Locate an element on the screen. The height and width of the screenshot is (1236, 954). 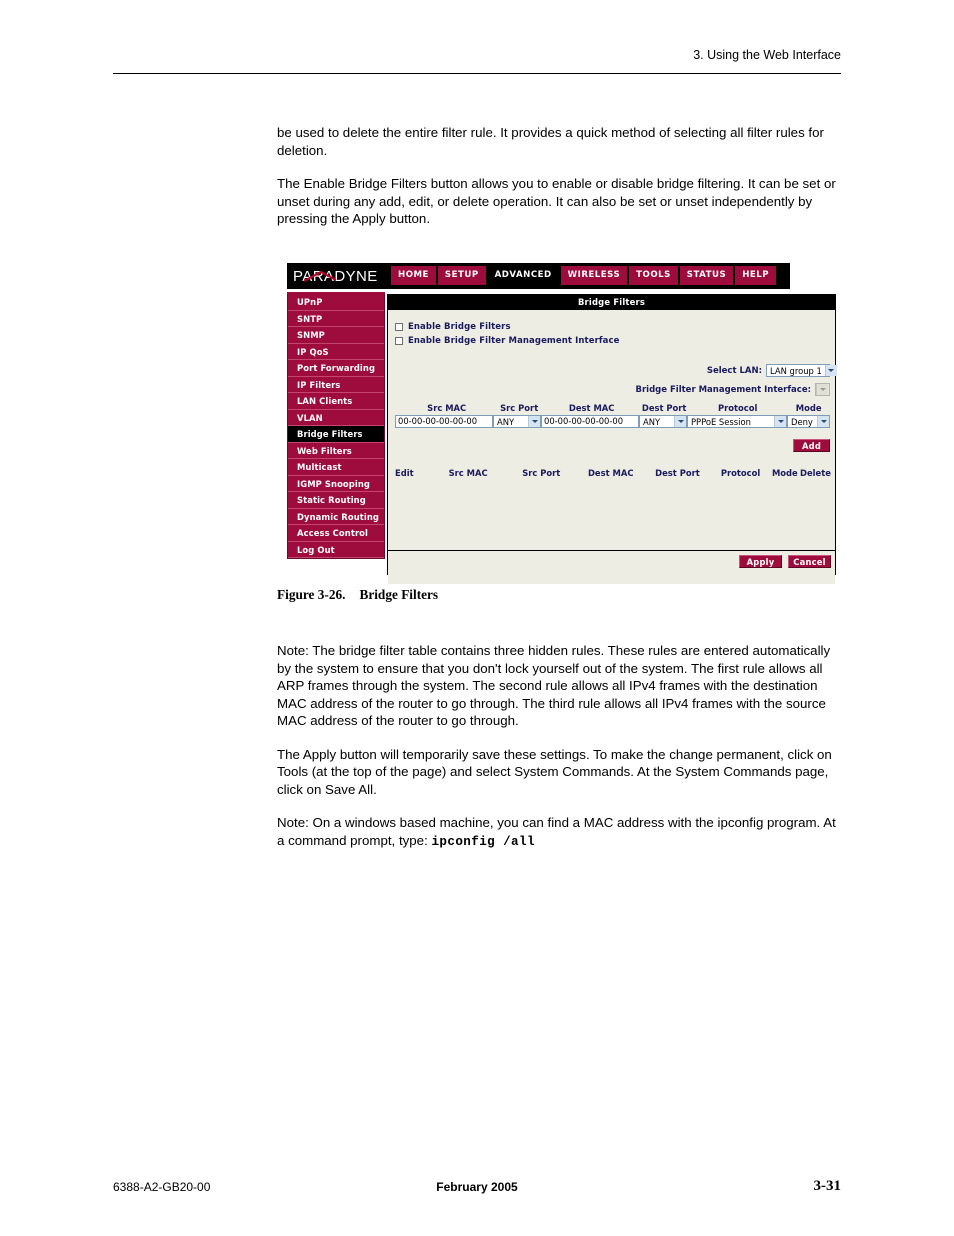
page-footer: 6388-A2-GB20-00 February 2005 3-31 is located at coordinates (477, 1188).